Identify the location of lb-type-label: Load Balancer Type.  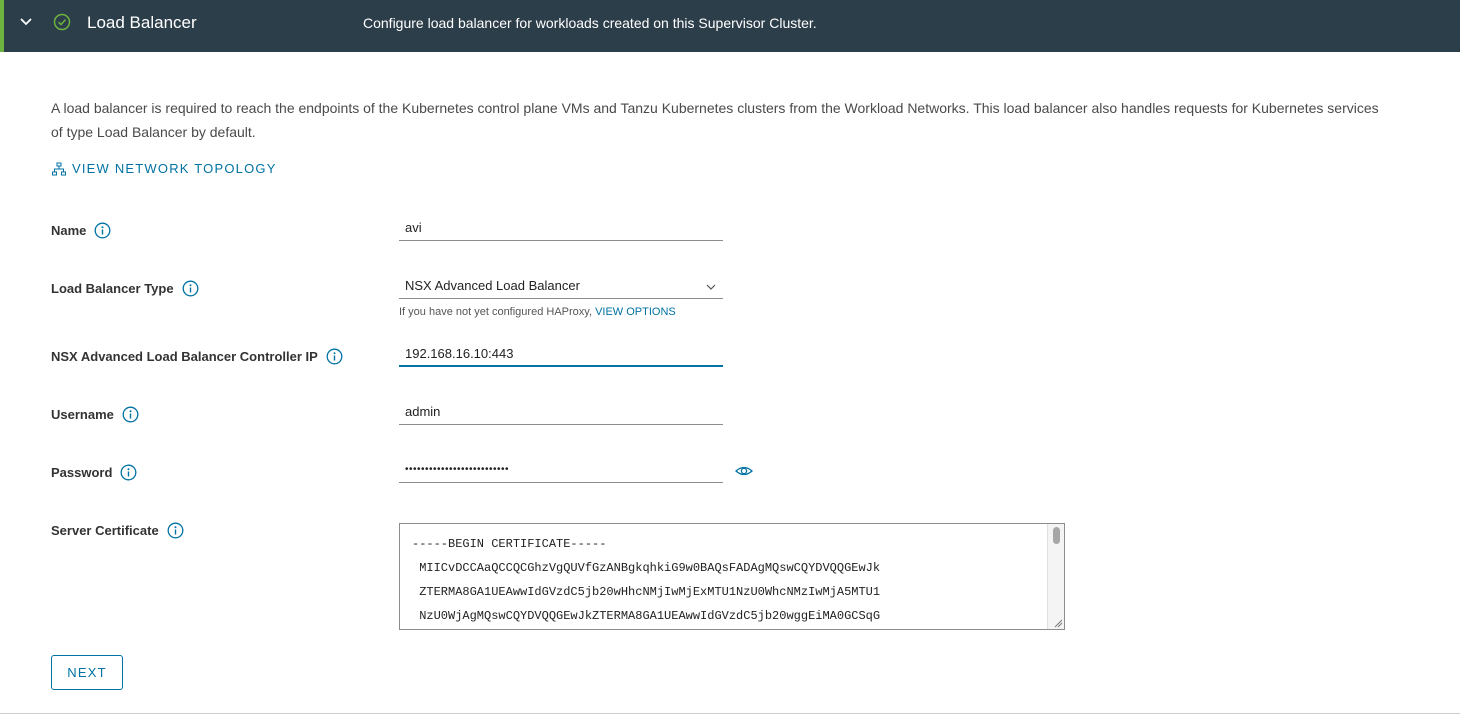
(125, 288).